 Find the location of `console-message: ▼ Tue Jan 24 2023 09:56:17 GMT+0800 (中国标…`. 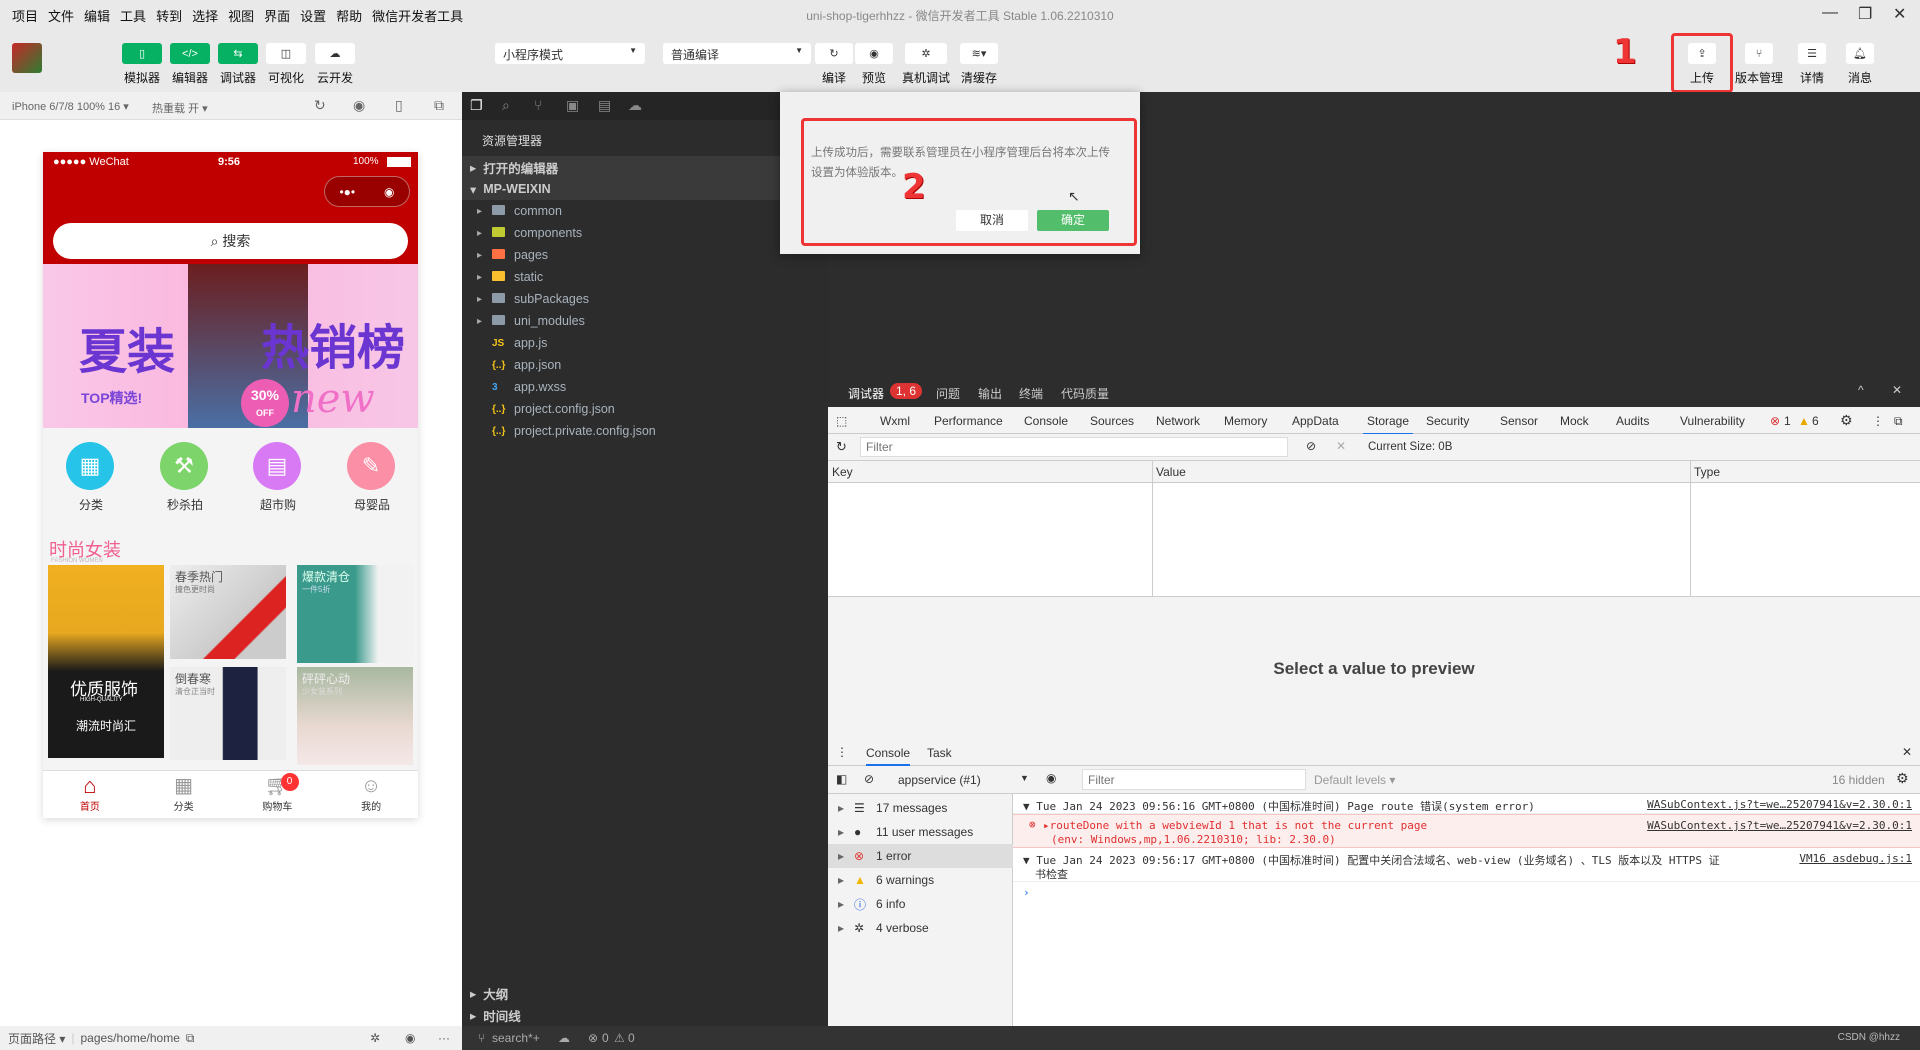

console-message: ▼ Tue Jan 24 2023 09:56:17 GMT+0800 (中国标… is located at coordinates (1466, 865).